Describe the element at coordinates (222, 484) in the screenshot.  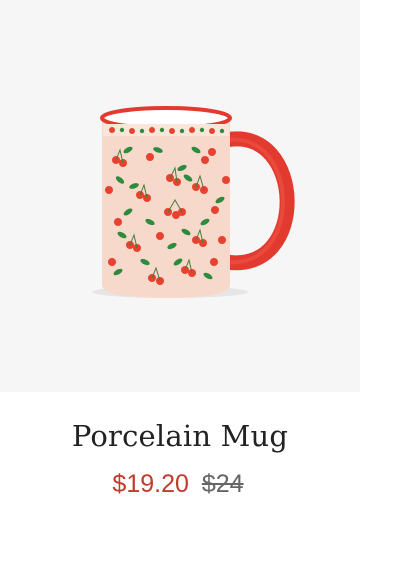
I see `original-price: $24` at that location.